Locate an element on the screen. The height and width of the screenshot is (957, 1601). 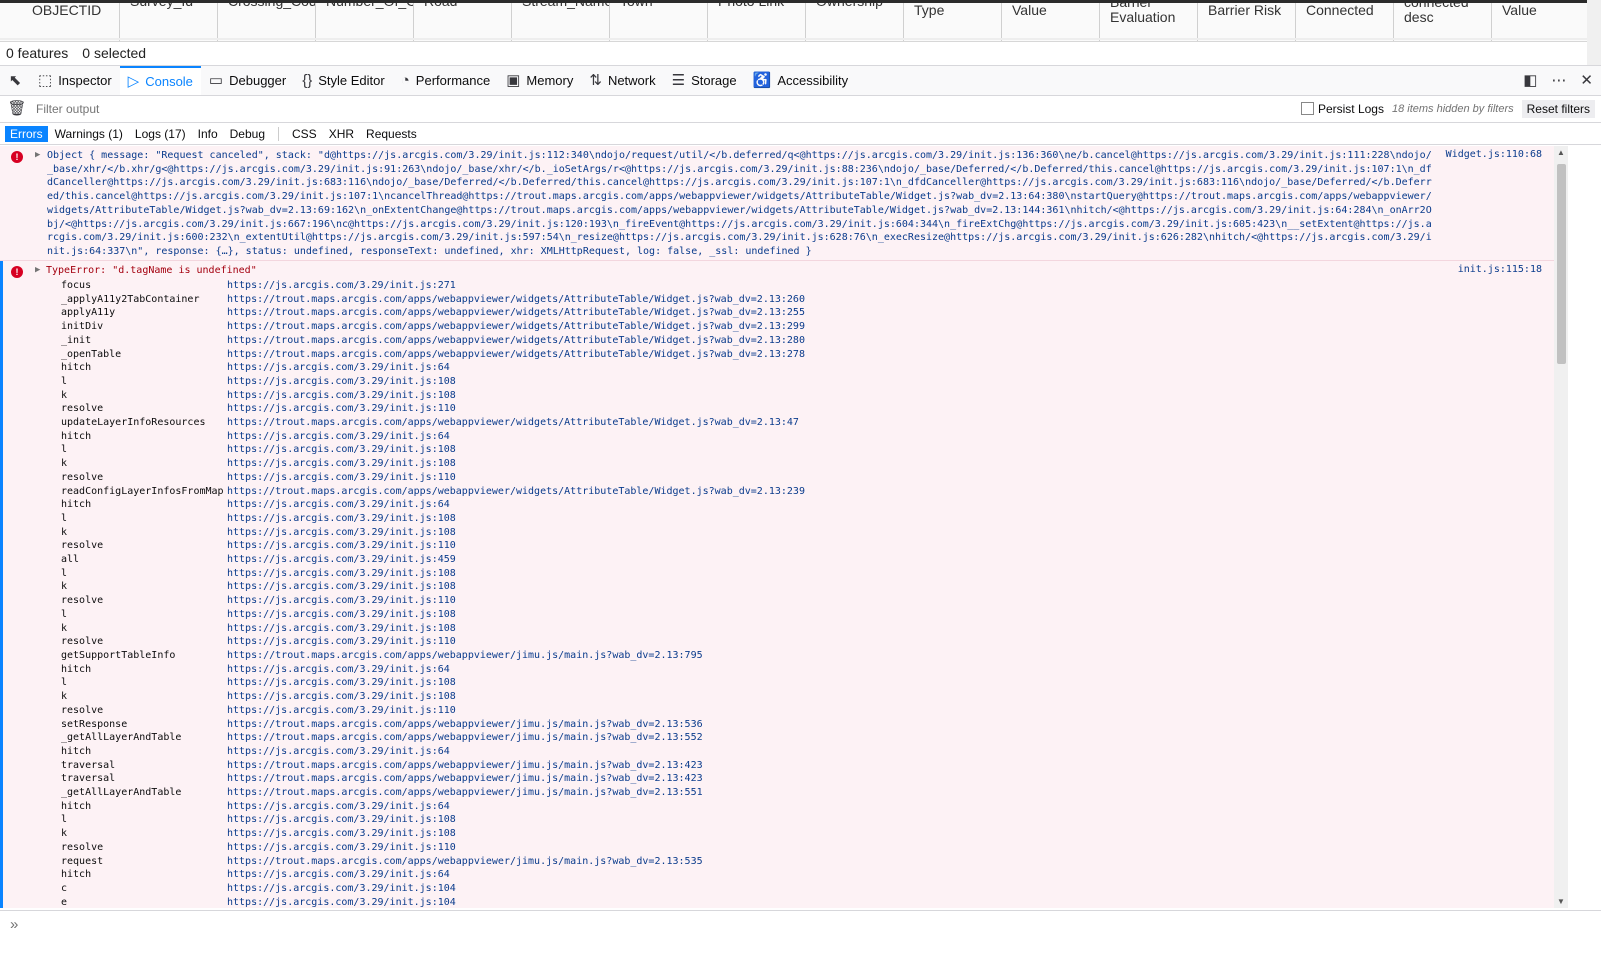
tab-performance: ◔ Performance is located at coordinates (445, 80).